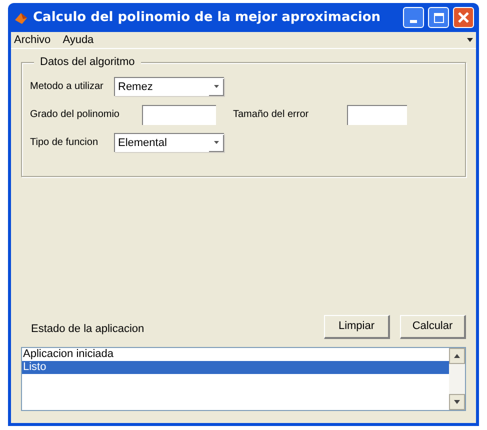 This screenshot has height=430, width=487. I want to click on dropdown: Elemental, so click(169, 142).